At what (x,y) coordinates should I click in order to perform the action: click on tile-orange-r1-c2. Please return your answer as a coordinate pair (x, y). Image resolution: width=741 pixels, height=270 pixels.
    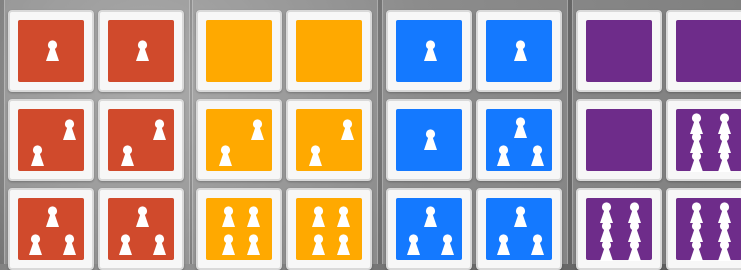
    Looking at the image, I should click on (329, 51).